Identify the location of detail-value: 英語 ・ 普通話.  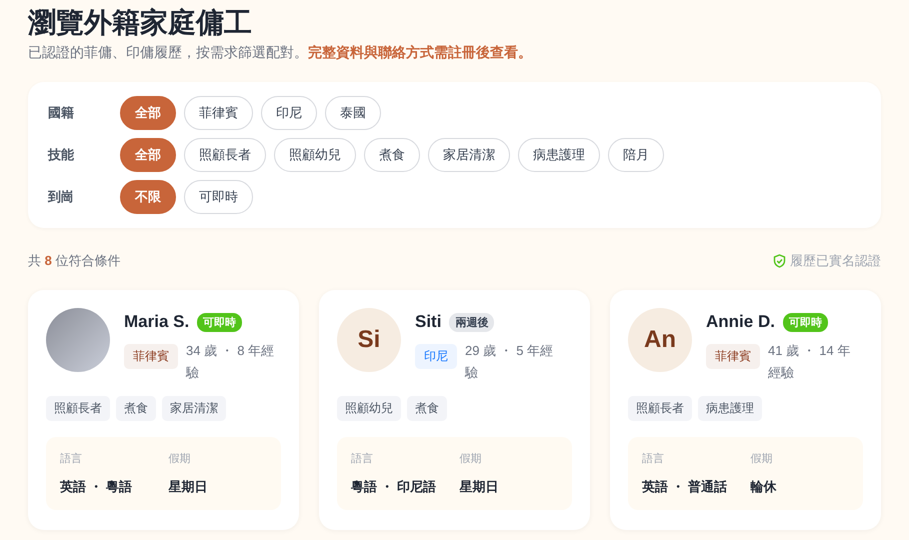
(685, 487).